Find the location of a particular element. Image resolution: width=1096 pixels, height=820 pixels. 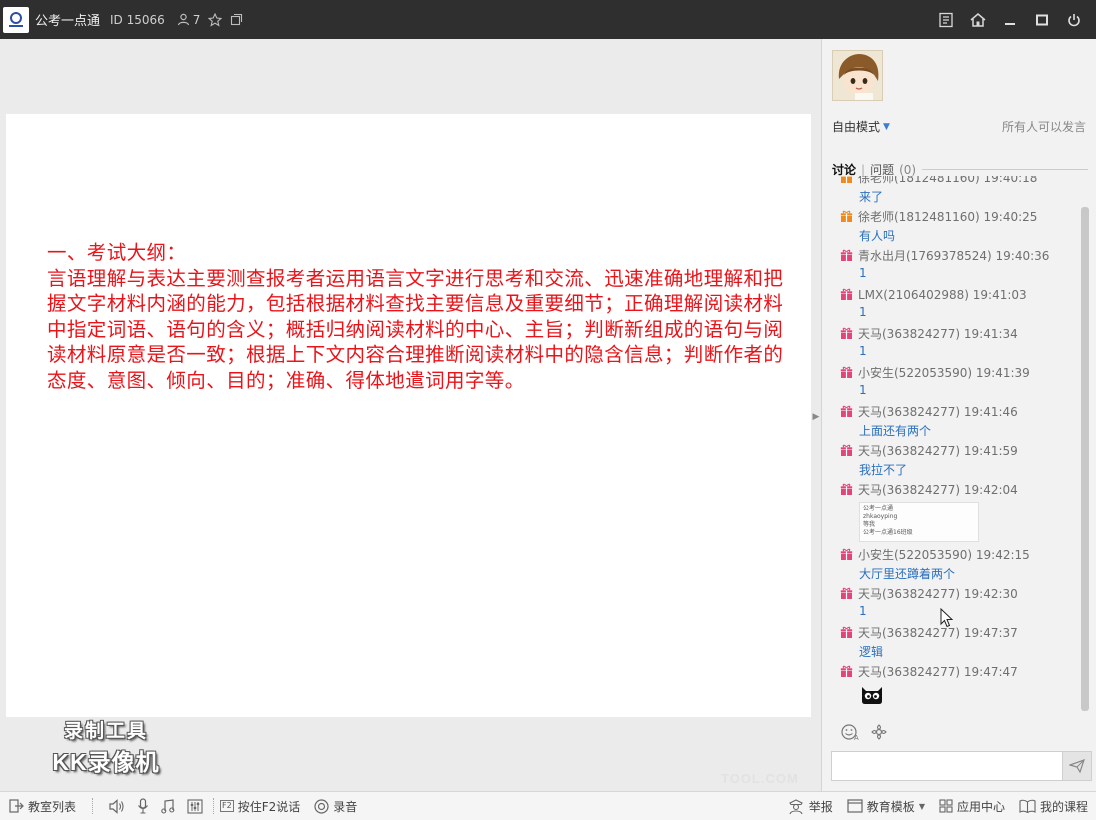

maximize-icon is located at coordinates (1042, 19).